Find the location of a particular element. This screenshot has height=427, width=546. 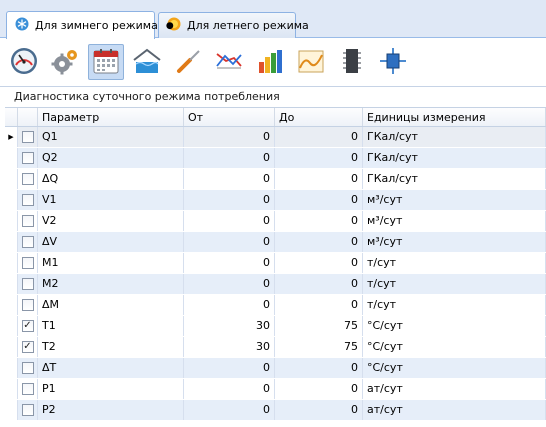

table-row: V2 0 0 м³/сут is located at coordinates (275, 221).